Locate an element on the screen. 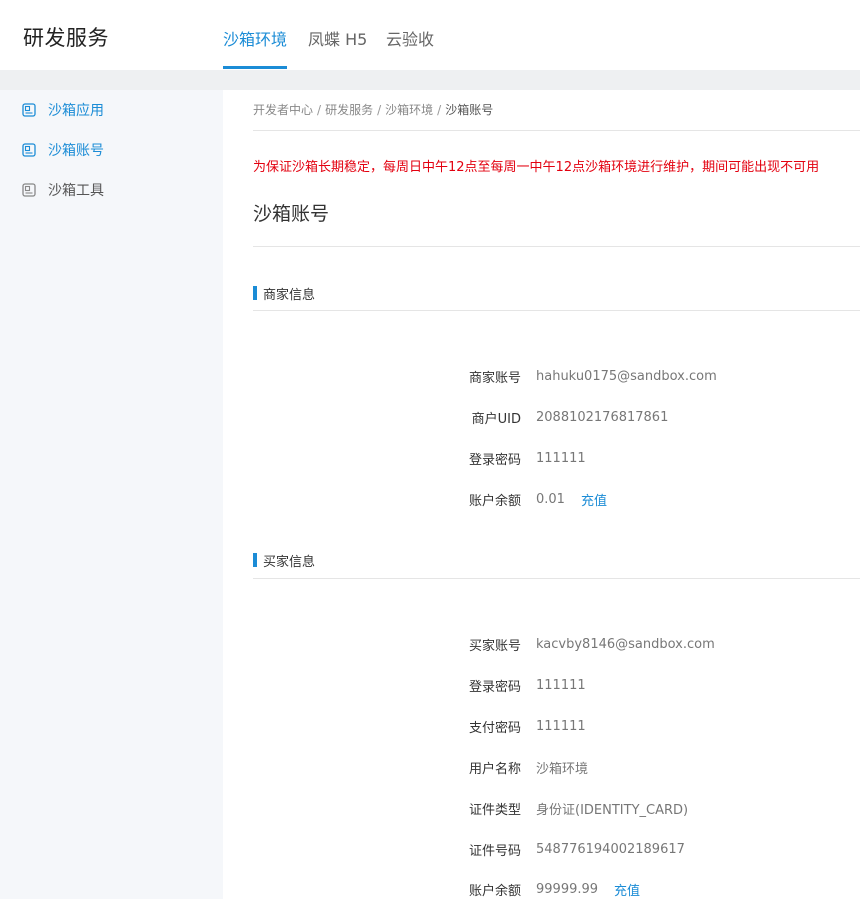 The image size is (860, 899). field-label: 商户UID is located at coordinates (496, 419).